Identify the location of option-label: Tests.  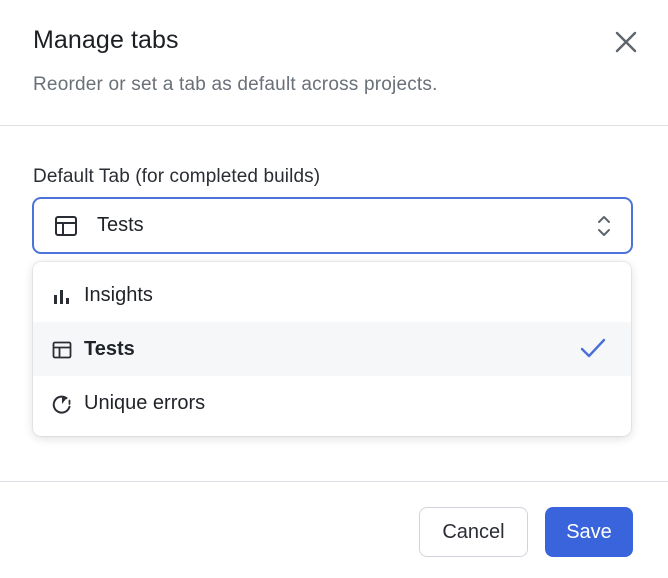
(109, 349).